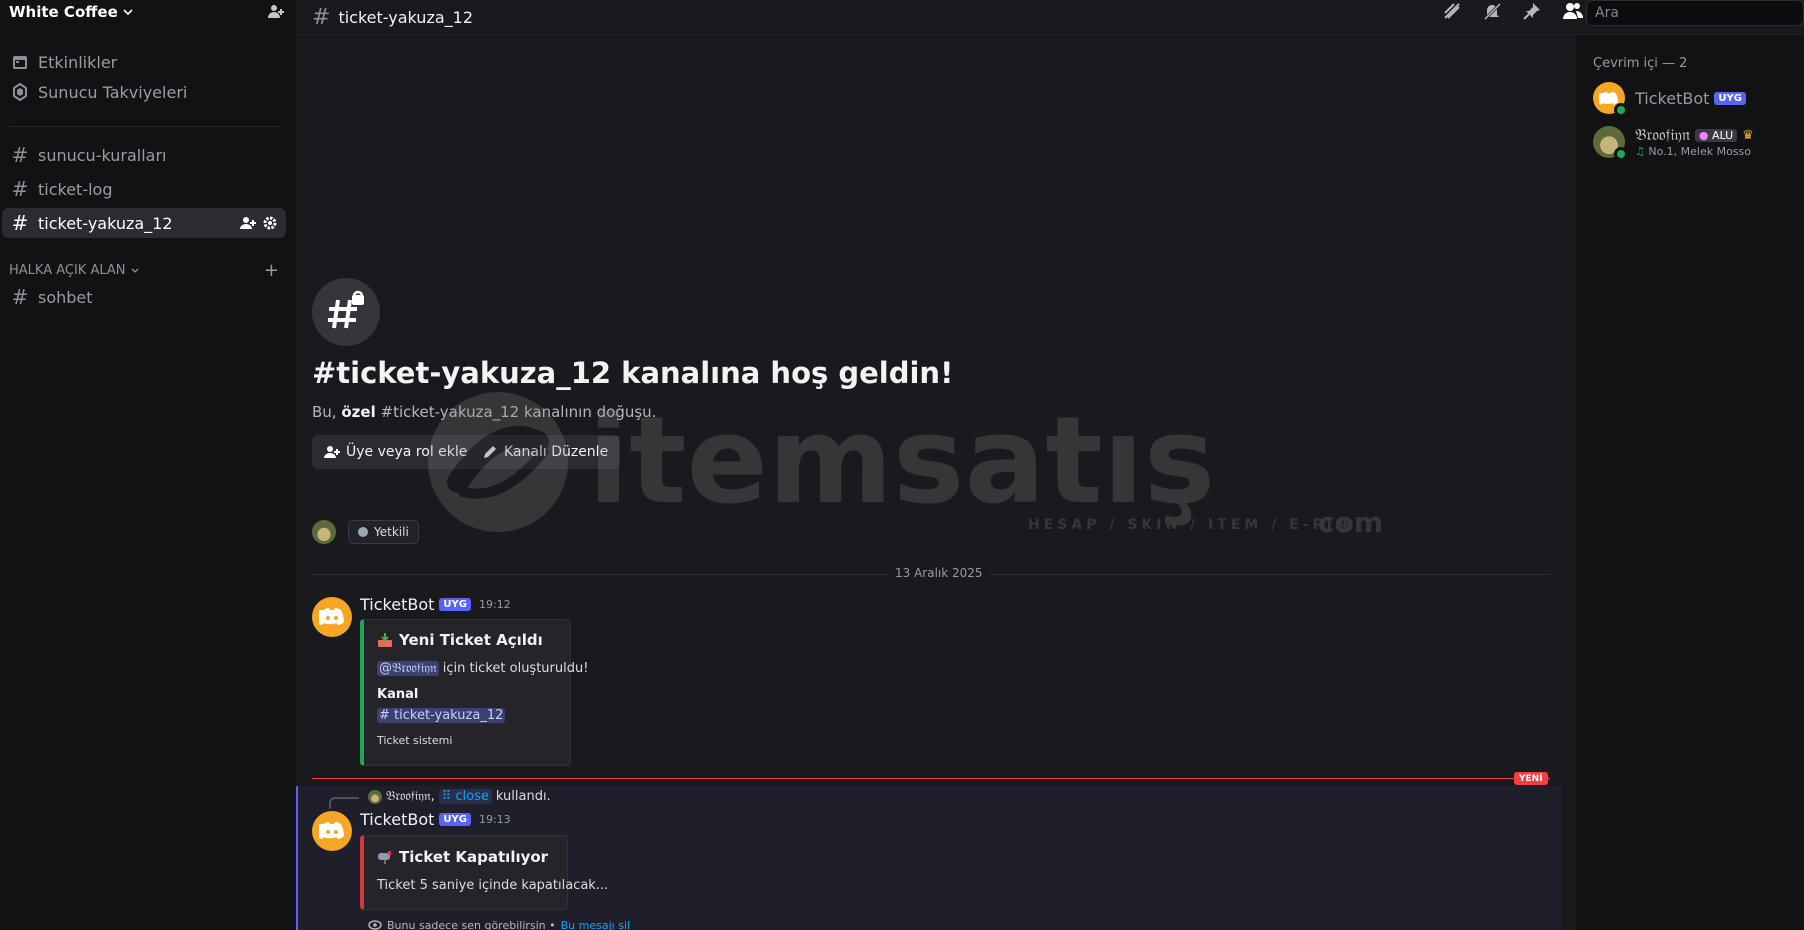  Describe the element at coordinates (495, 819) in the screenshot. I see `timestamp: 19:13` at that location.